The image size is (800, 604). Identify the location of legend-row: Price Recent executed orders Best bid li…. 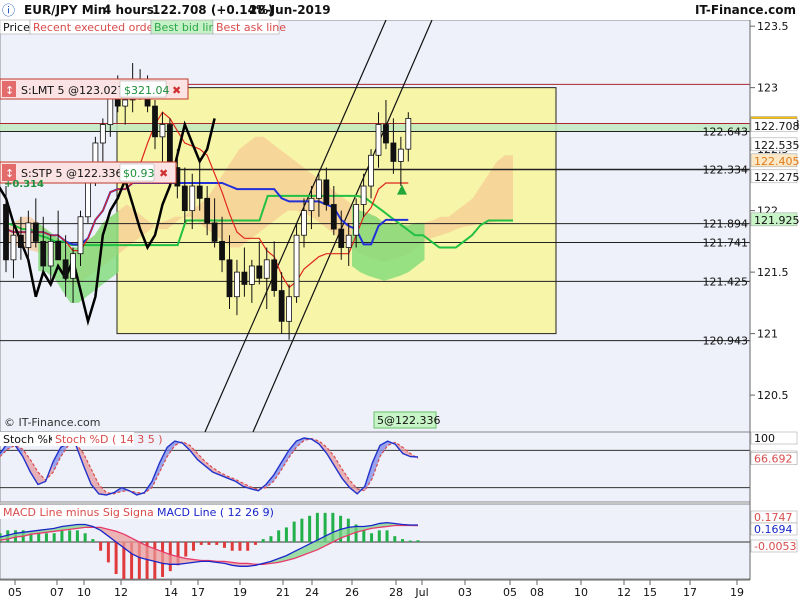
(143, 27).